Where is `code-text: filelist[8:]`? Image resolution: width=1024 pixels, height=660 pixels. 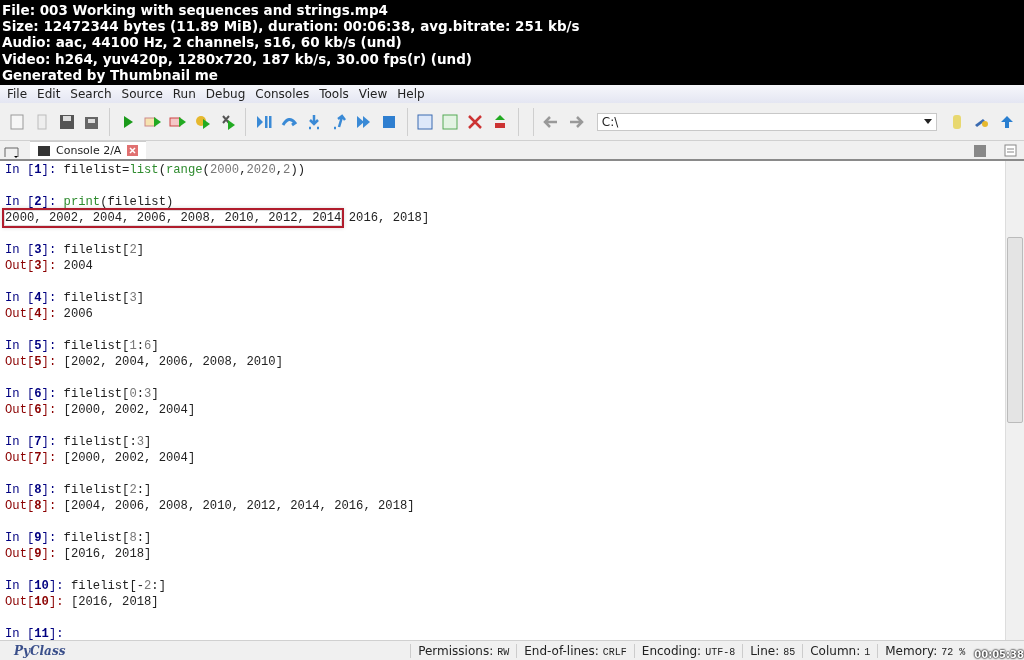
code-text: filelist[8:] is located at coordinates (107, 538).